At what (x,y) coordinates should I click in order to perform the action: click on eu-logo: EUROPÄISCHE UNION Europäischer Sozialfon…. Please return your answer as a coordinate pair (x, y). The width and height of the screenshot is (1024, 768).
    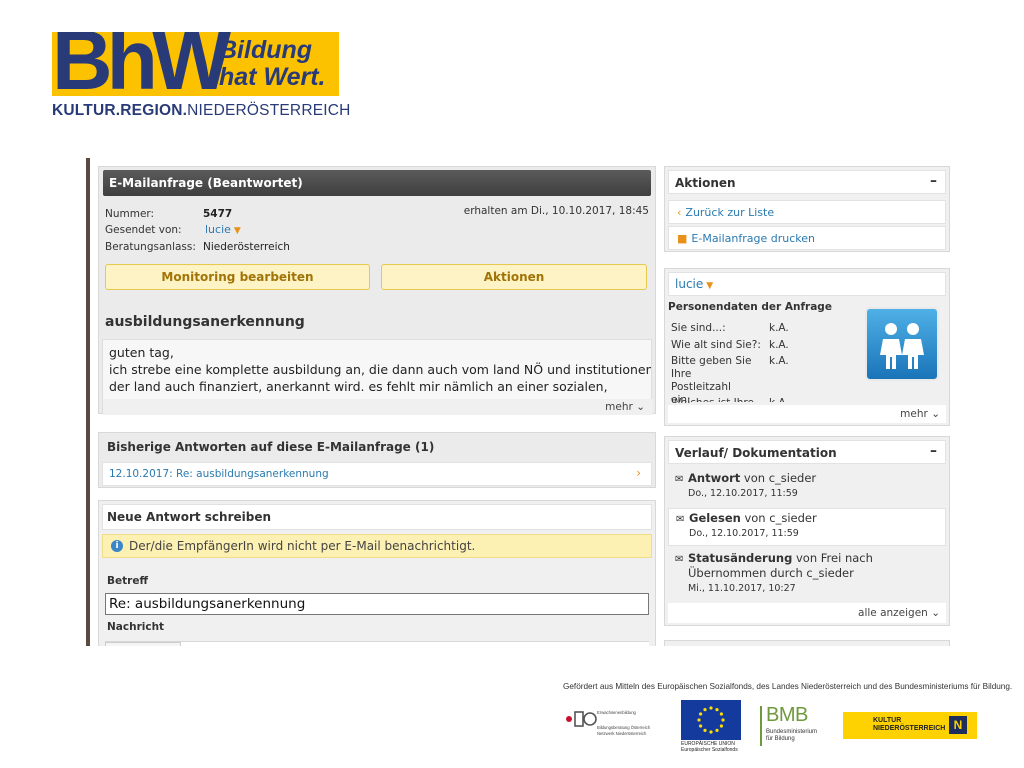
    Looking at the image, I should click on (711, 728).